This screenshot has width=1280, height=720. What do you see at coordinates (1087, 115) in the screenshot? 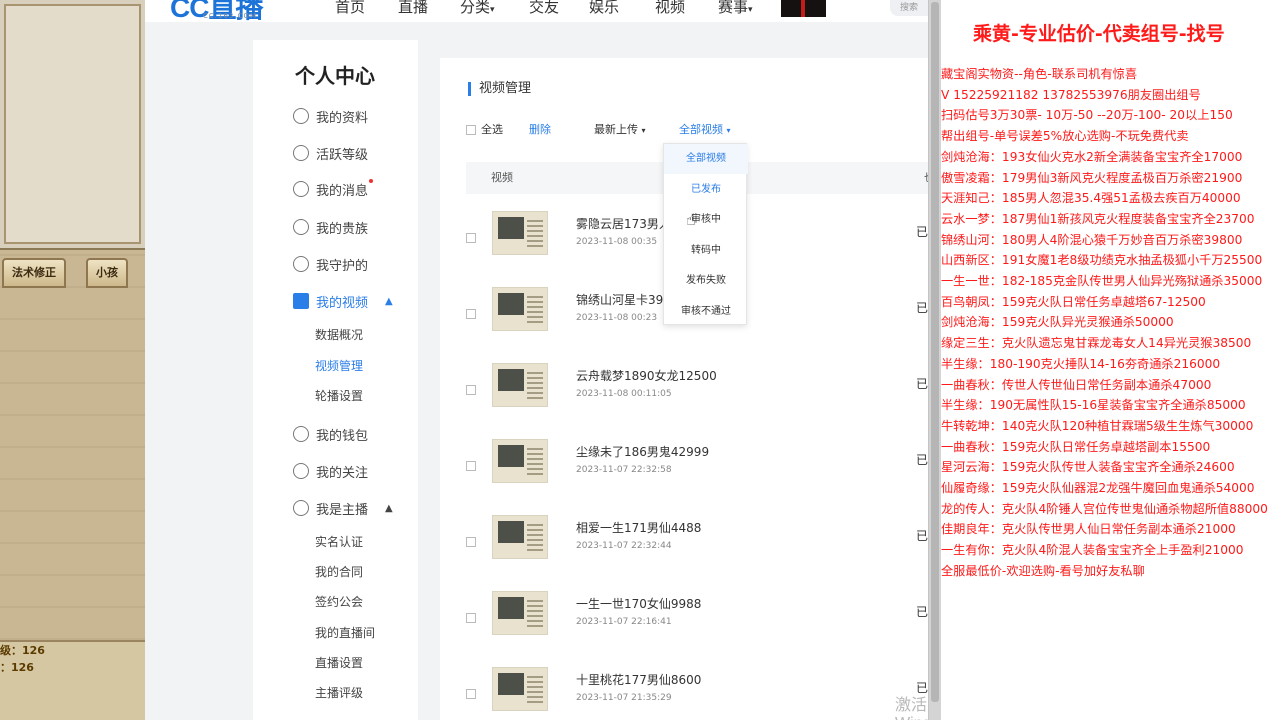
I see `overlay-line: 扫码估号3万30票- 10万-50 --20万-100- 20以上150` at bounding box center [1087, 115].